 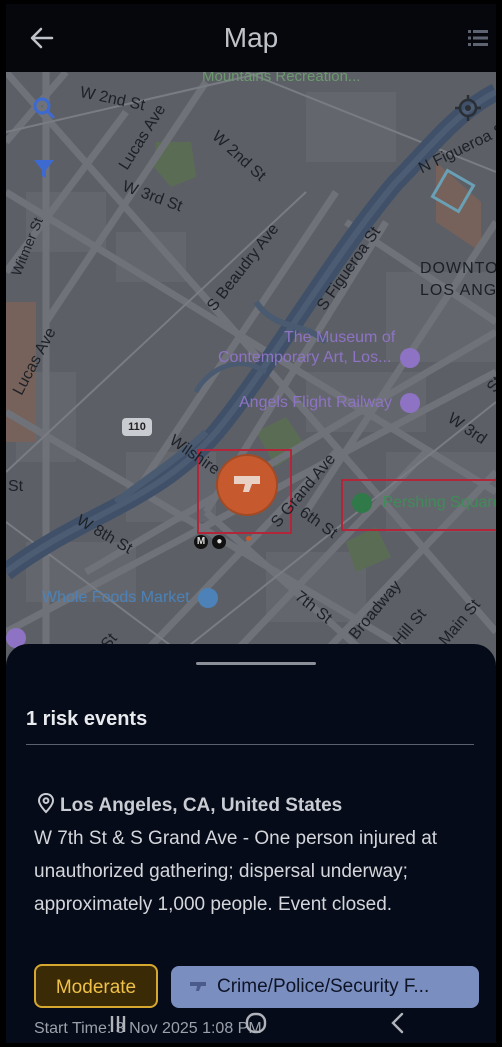 I want to click on downtown-label: DOWNTO LOS ANG, so click(x=458, y=279).